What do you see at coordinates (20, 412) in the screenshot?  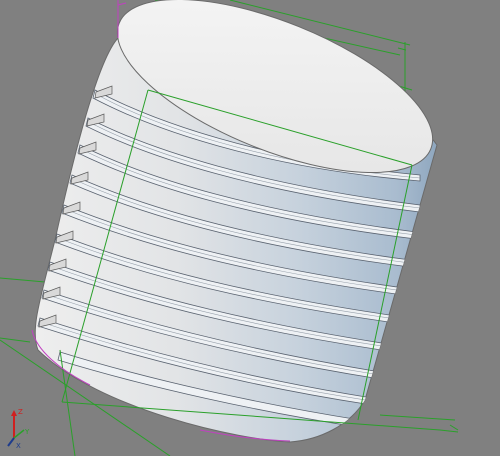 I see `triad-z-label: Z` at bounding box center [20, 412].